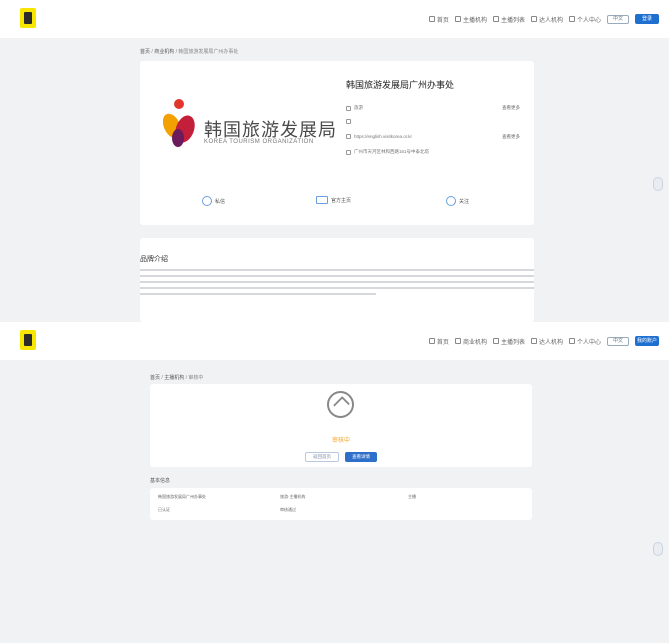 Image resolution: width=669 pixels, height=643 pixels. I want to click on pending-check-icon, so click(340, 404).